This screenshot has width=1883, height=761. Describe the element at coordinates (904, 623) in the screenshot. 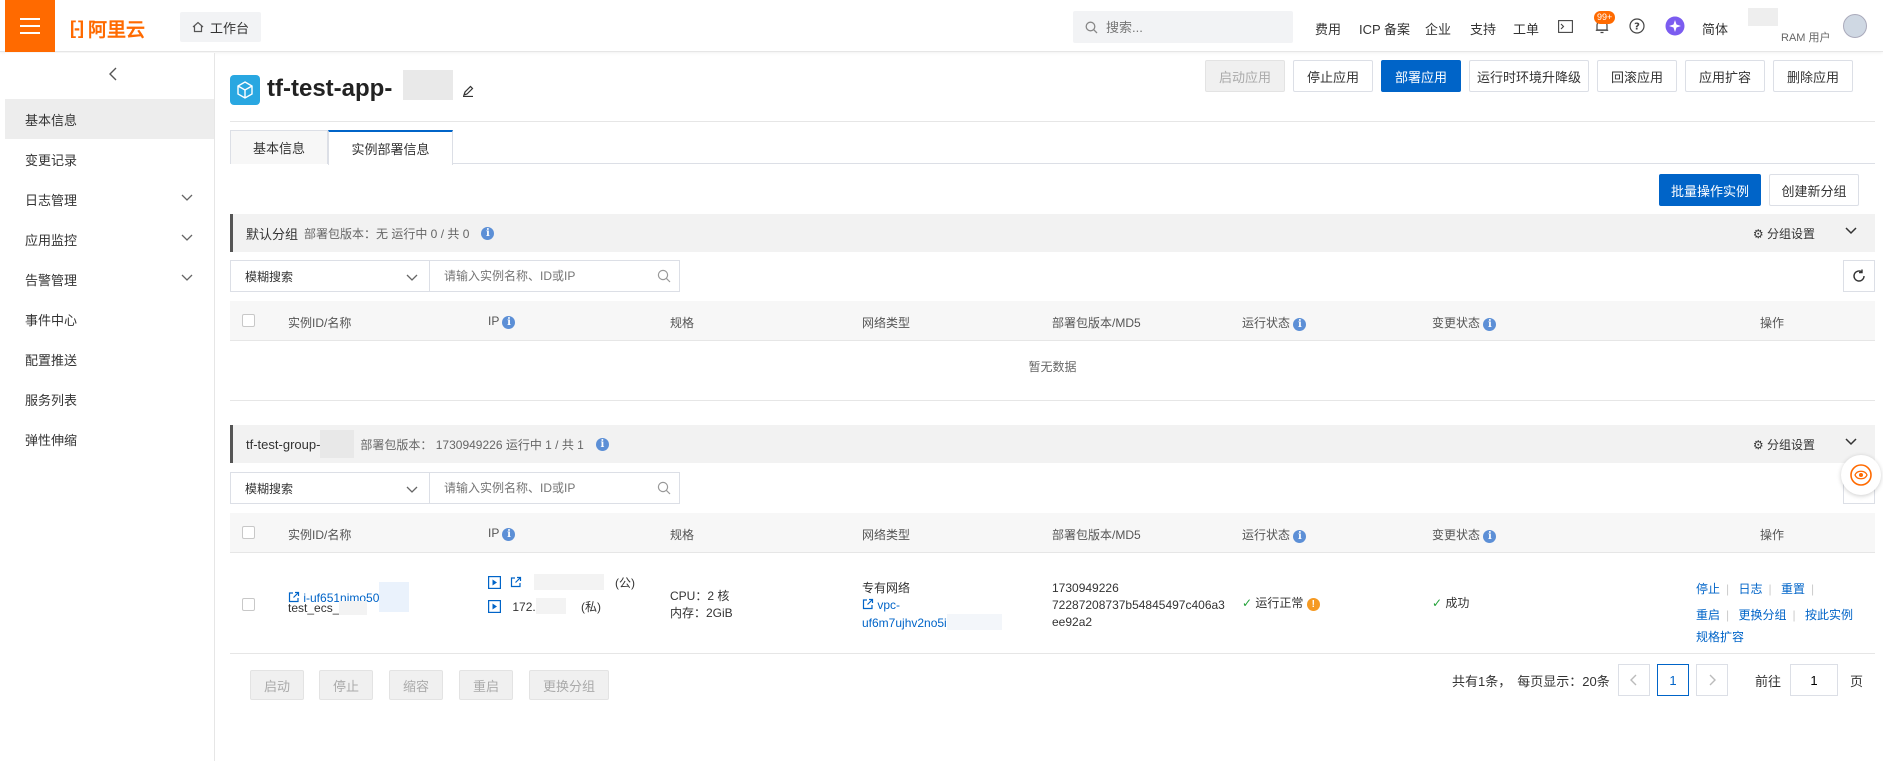

I see `vpc-id-link: uf6m7ujhv2no5i` at that location.